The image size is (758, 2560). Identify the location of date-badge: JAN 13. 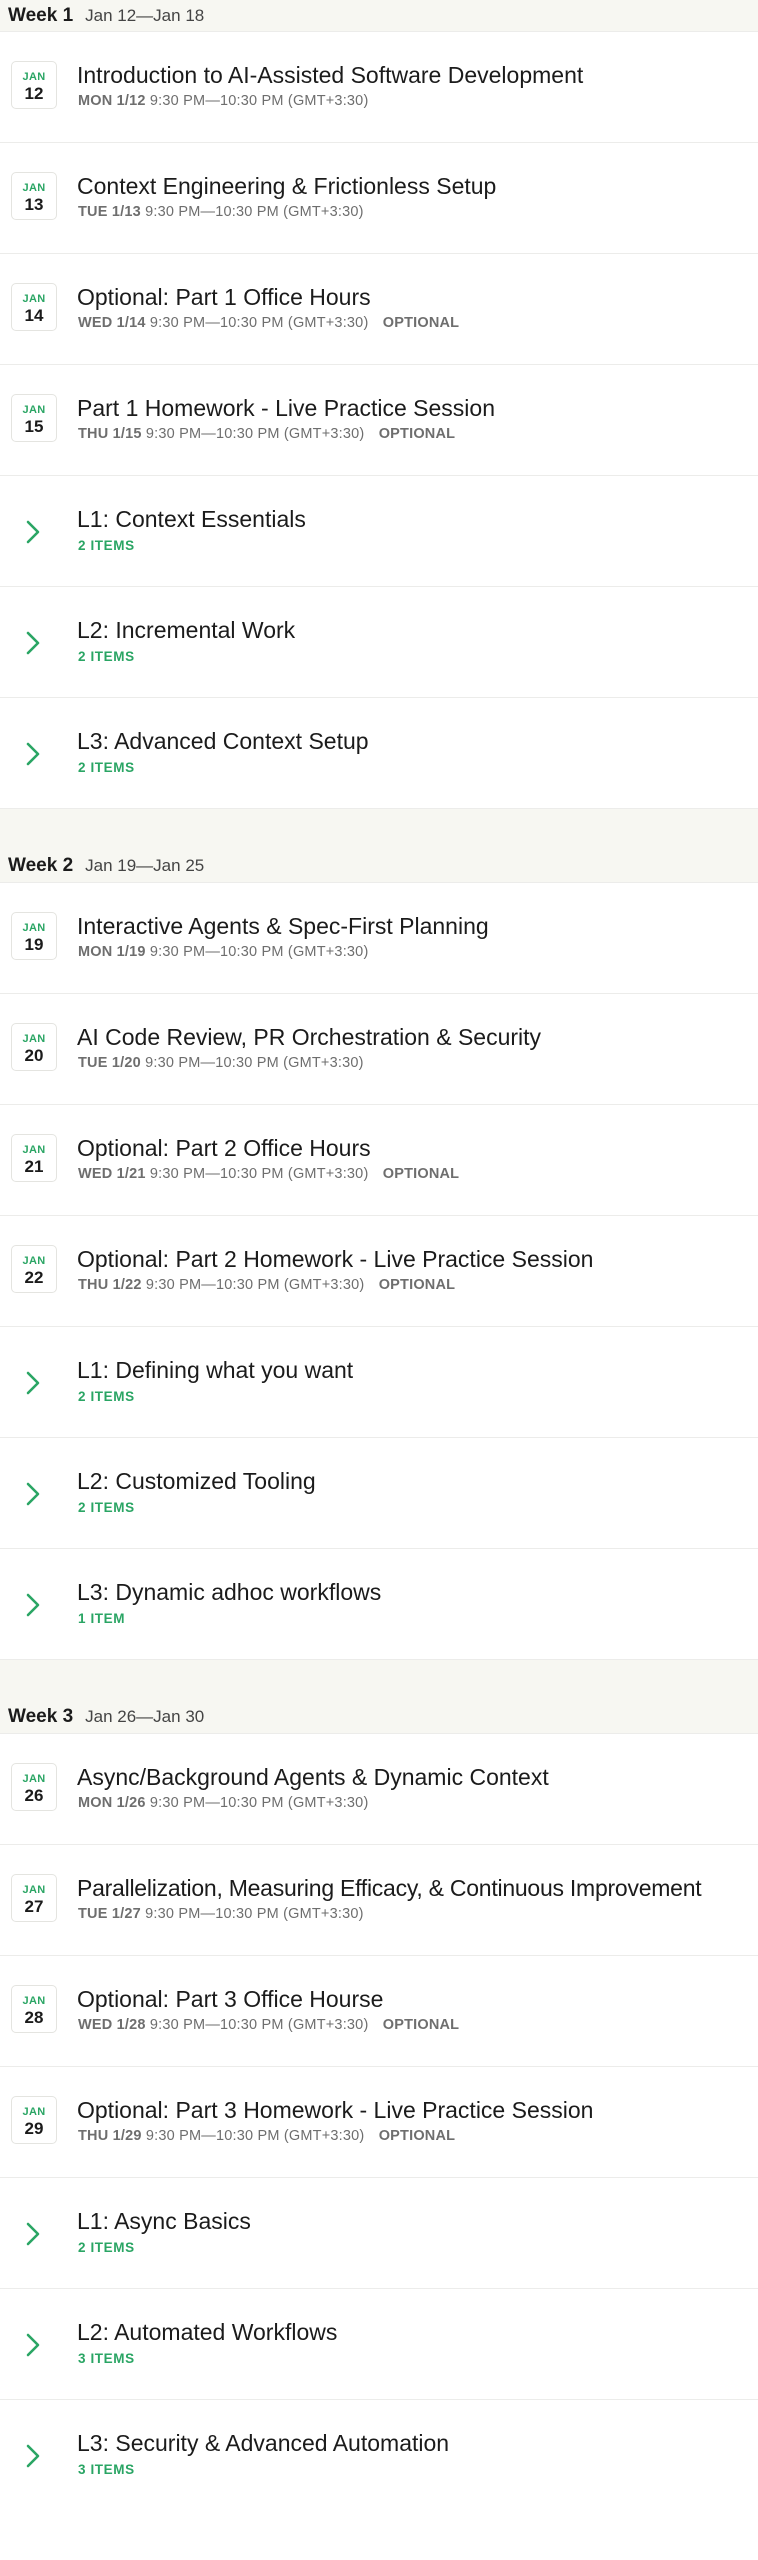
(34, 196).